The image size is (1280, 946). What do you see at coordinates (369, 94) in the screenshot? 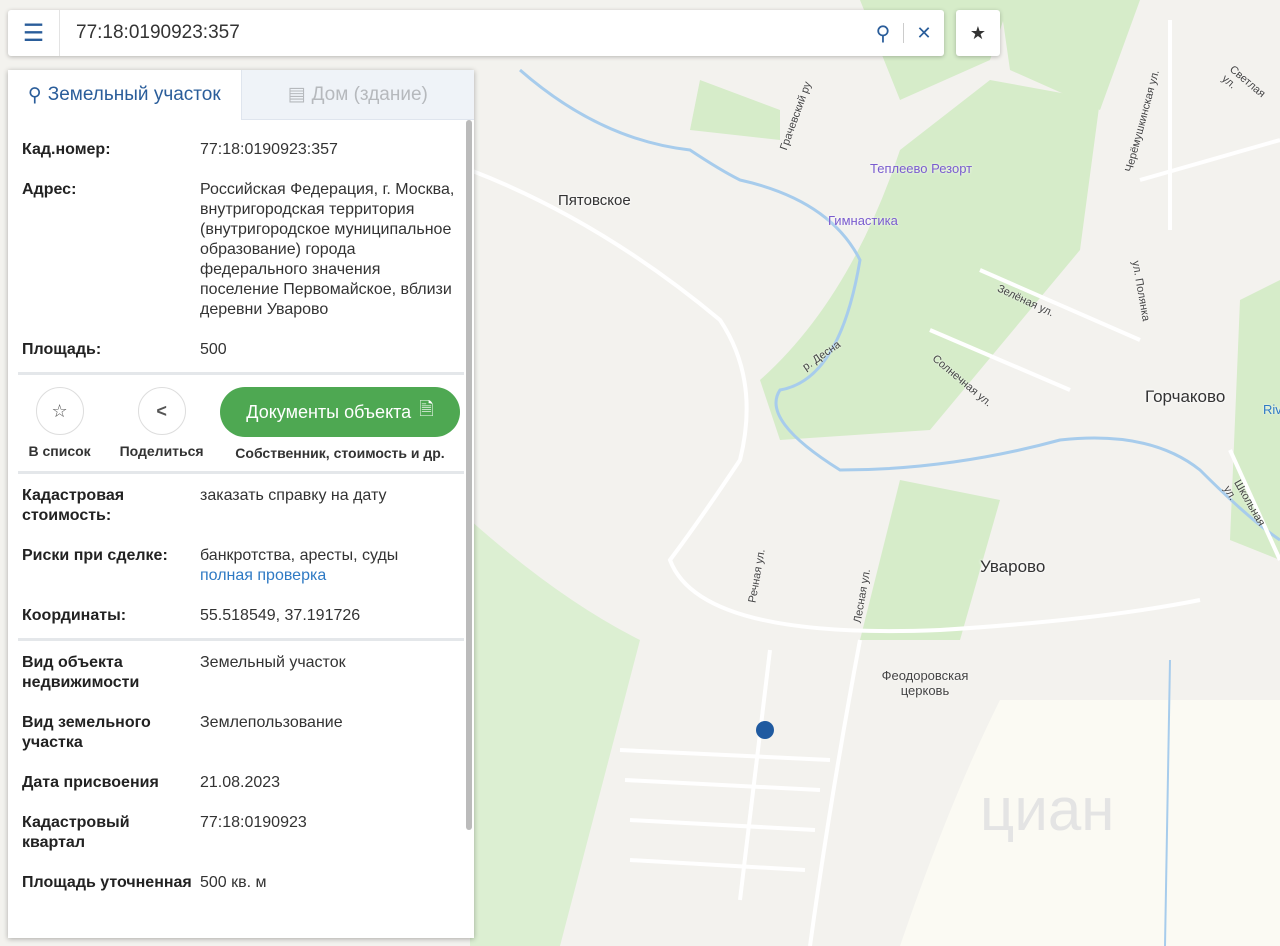
I see `tab-label: Дом (здание)` at bounding box center [369, 94].